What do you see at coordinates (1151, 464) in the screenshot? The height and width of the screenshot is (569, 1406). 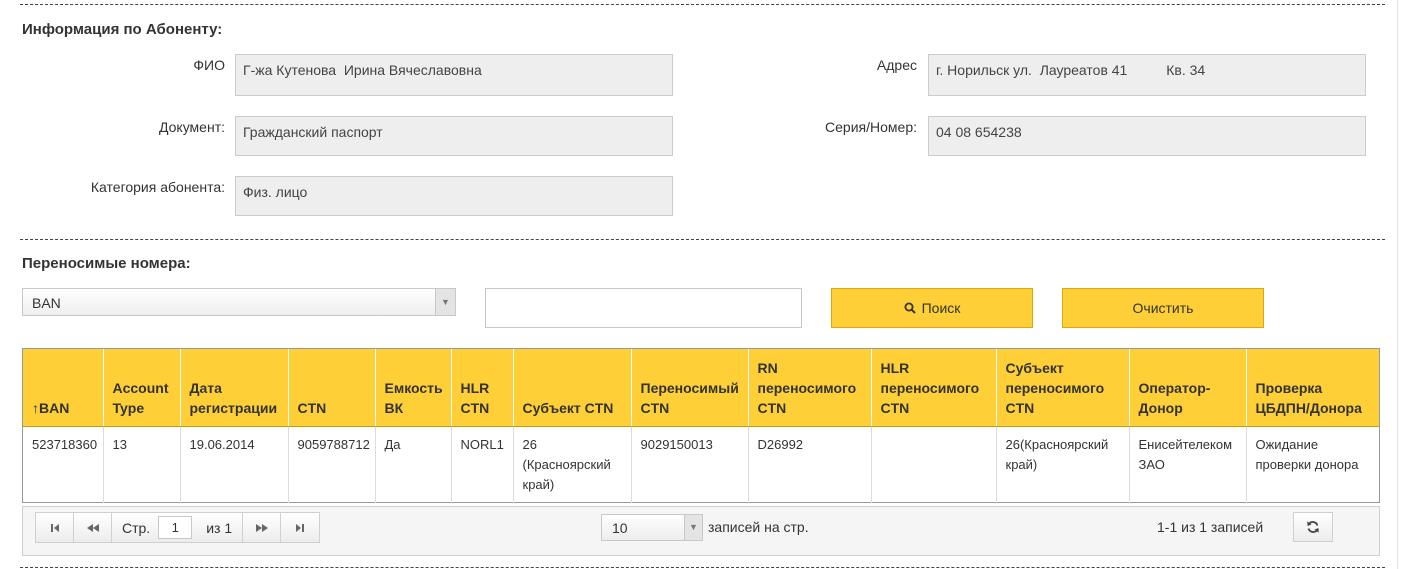 I see `cell-text: ЗАО` at bounding box center [1151, 464].